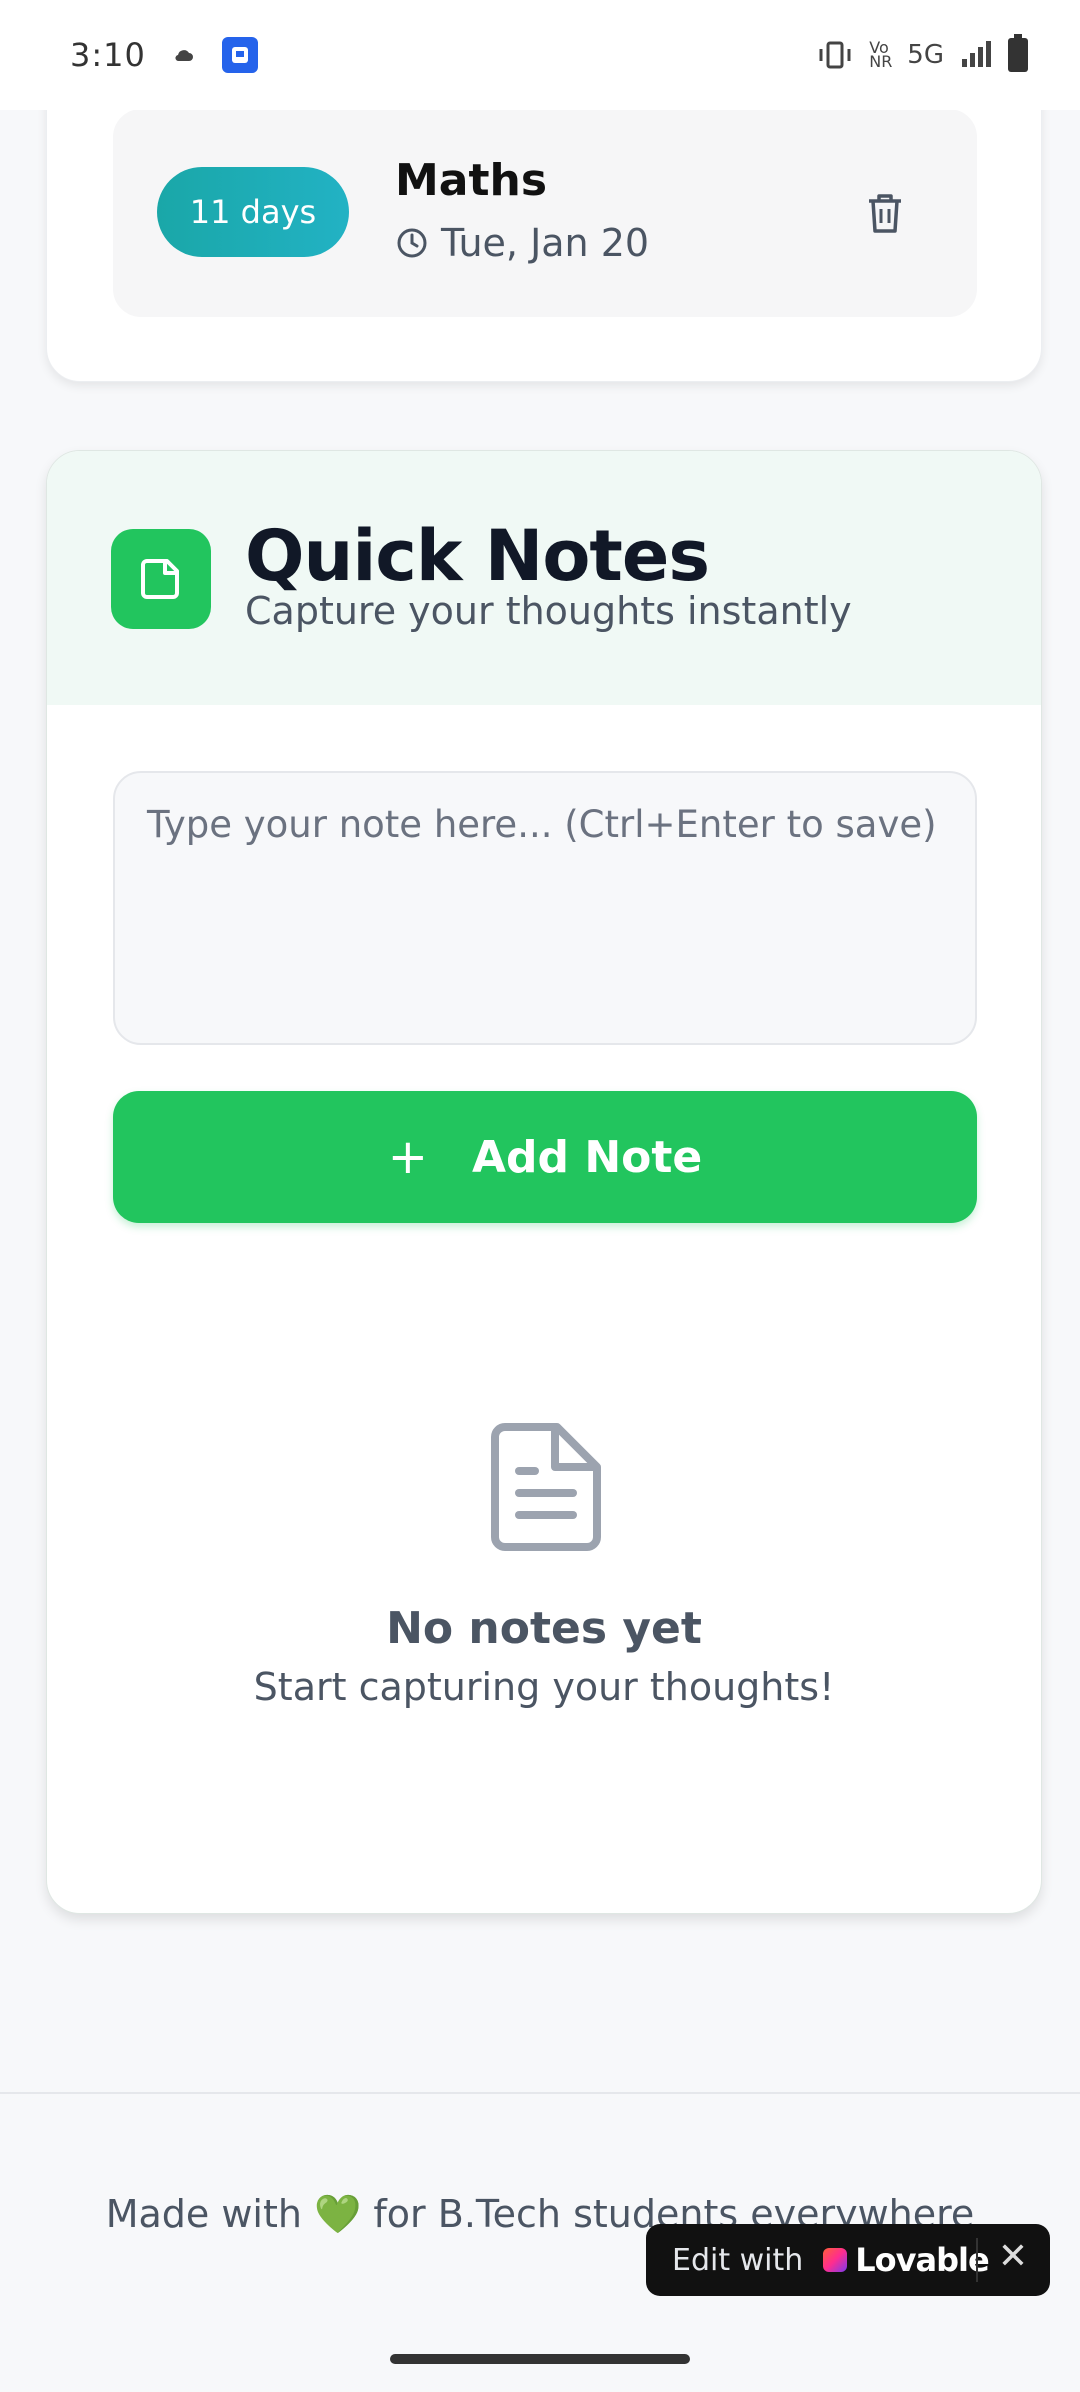 Image resolution: width=1080 pixels, height=2392 pixels. I want to click on status-right: Vo NR 5G, so click(922, 53).